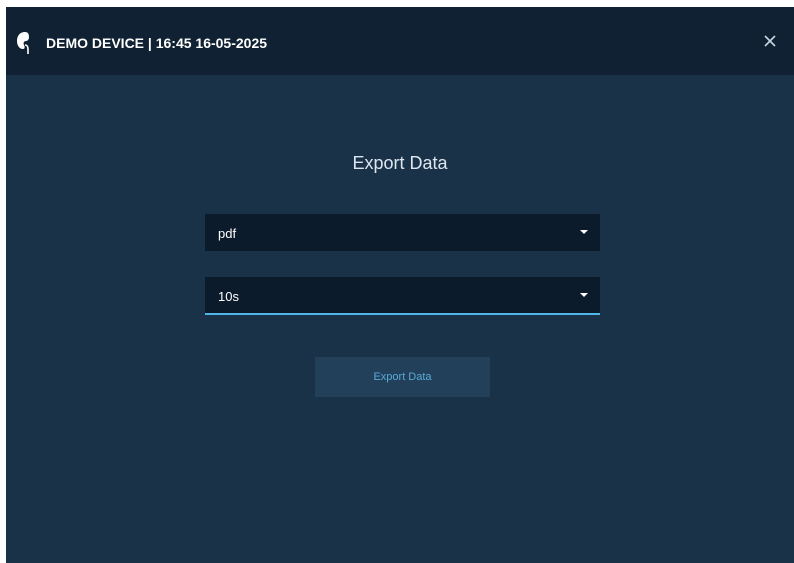 The image size is (794, 563). I want to click on title-bar: DEMO DEVICE | 16:45 16-05-2025, so click(400, 41).